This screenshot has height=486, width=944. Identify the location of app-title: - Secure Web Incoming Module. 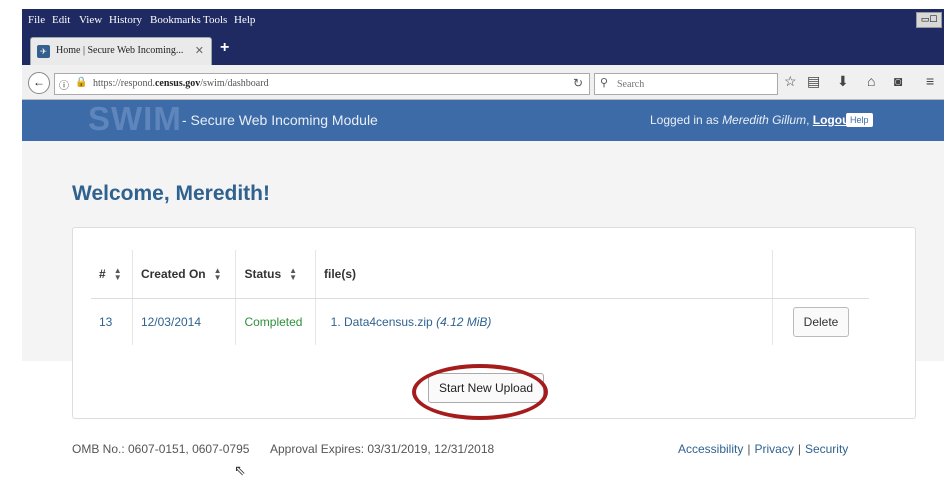
(280, 120).